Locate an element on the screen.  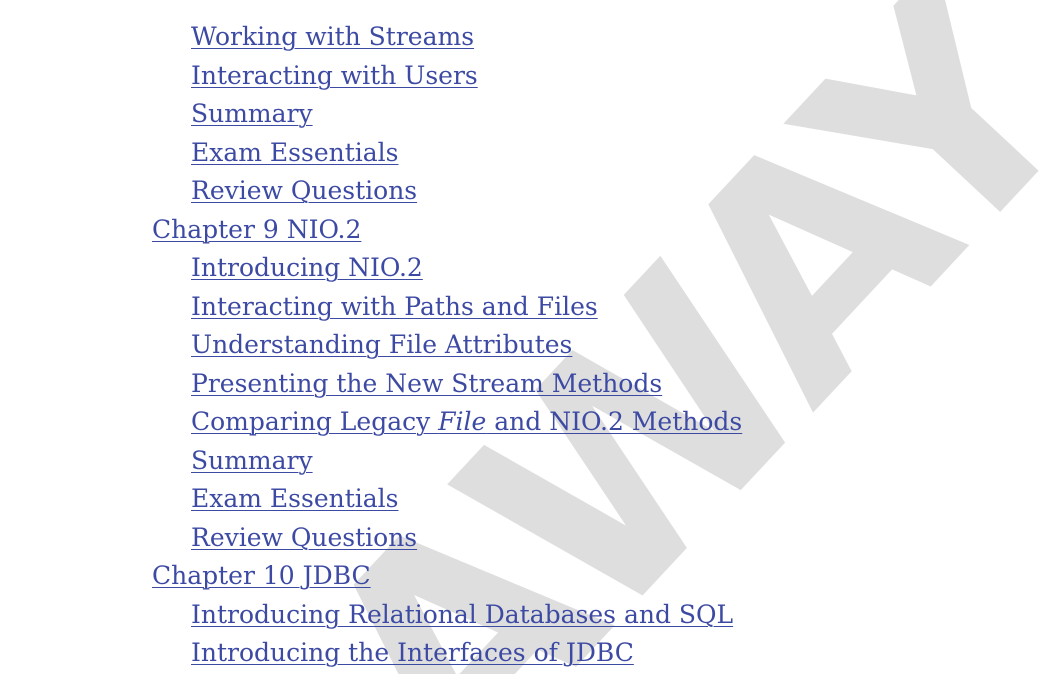
toc-section-row: Comparing Legacy File and NIO.2 Methods is located at coordinates (523, 422).